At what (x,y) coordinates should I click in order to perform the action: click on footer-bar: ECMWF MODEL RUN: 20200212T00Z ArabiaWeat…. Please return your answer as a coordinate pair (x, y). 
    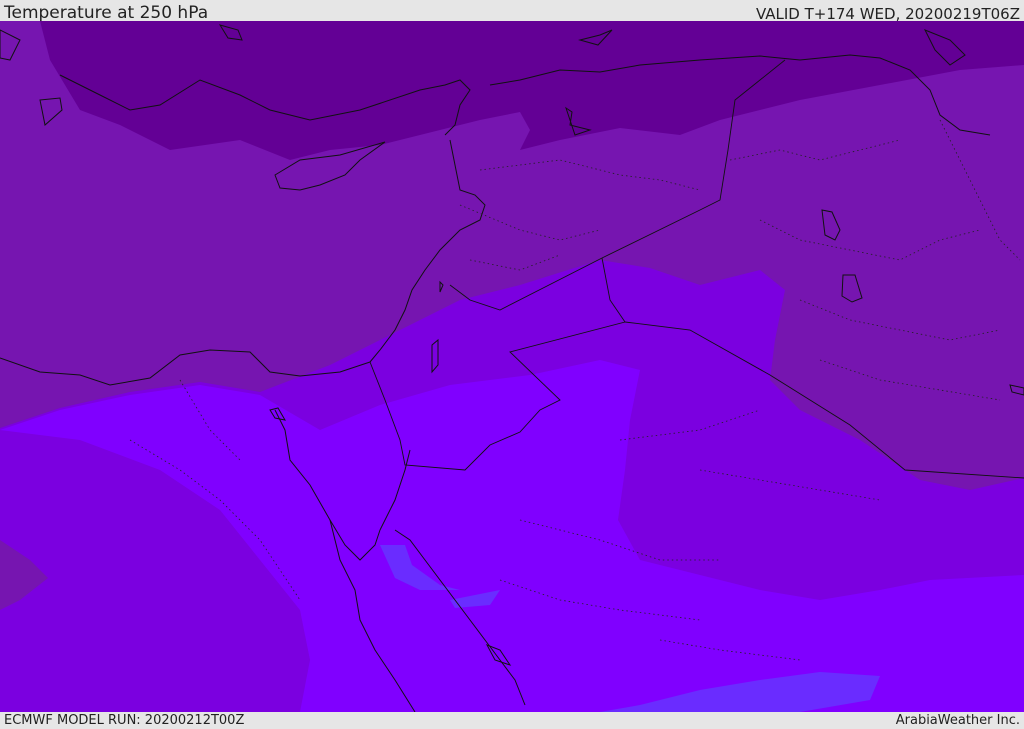
    Looking at the image, I should click on (512, 720).